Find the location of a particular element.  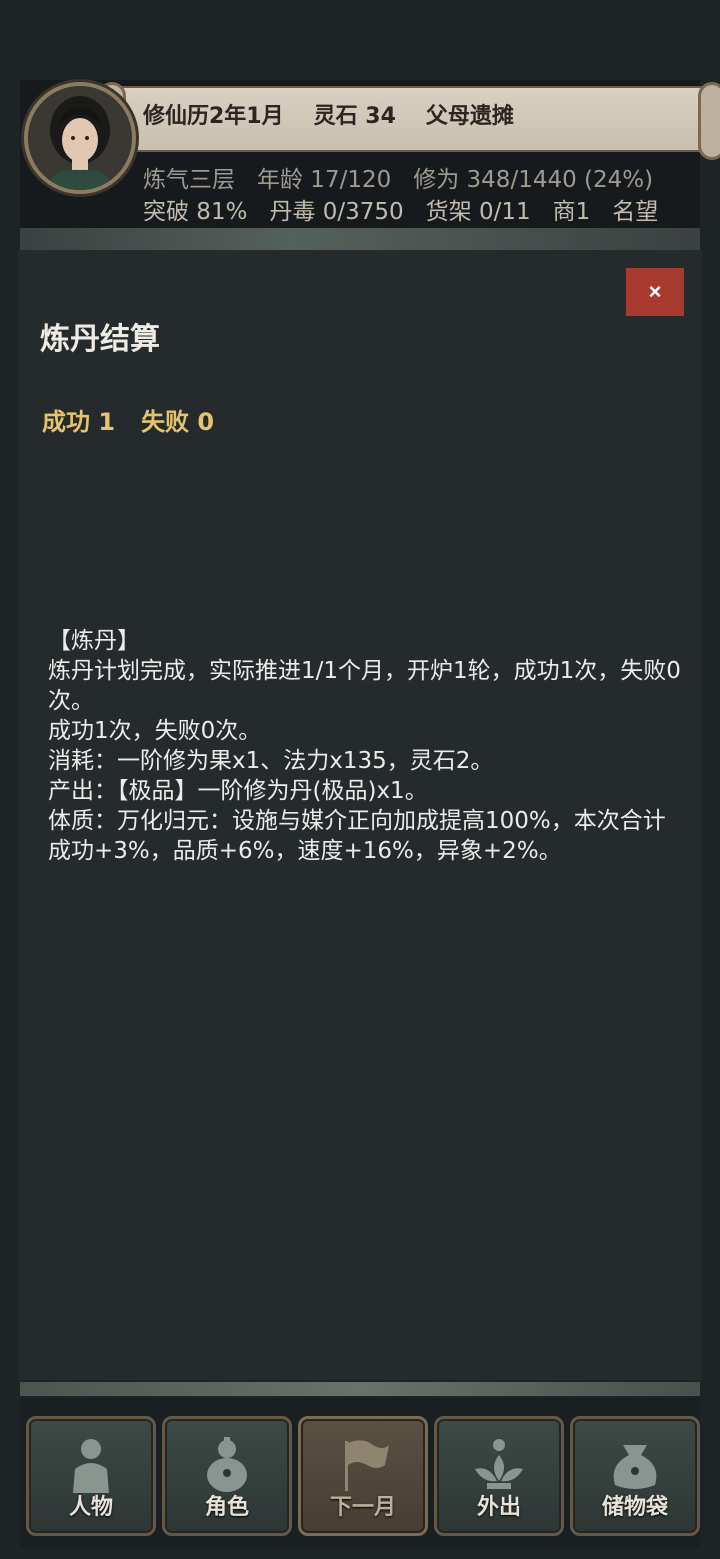

shelf-label: 货架 0/11 is located at coordinates (478, 212).